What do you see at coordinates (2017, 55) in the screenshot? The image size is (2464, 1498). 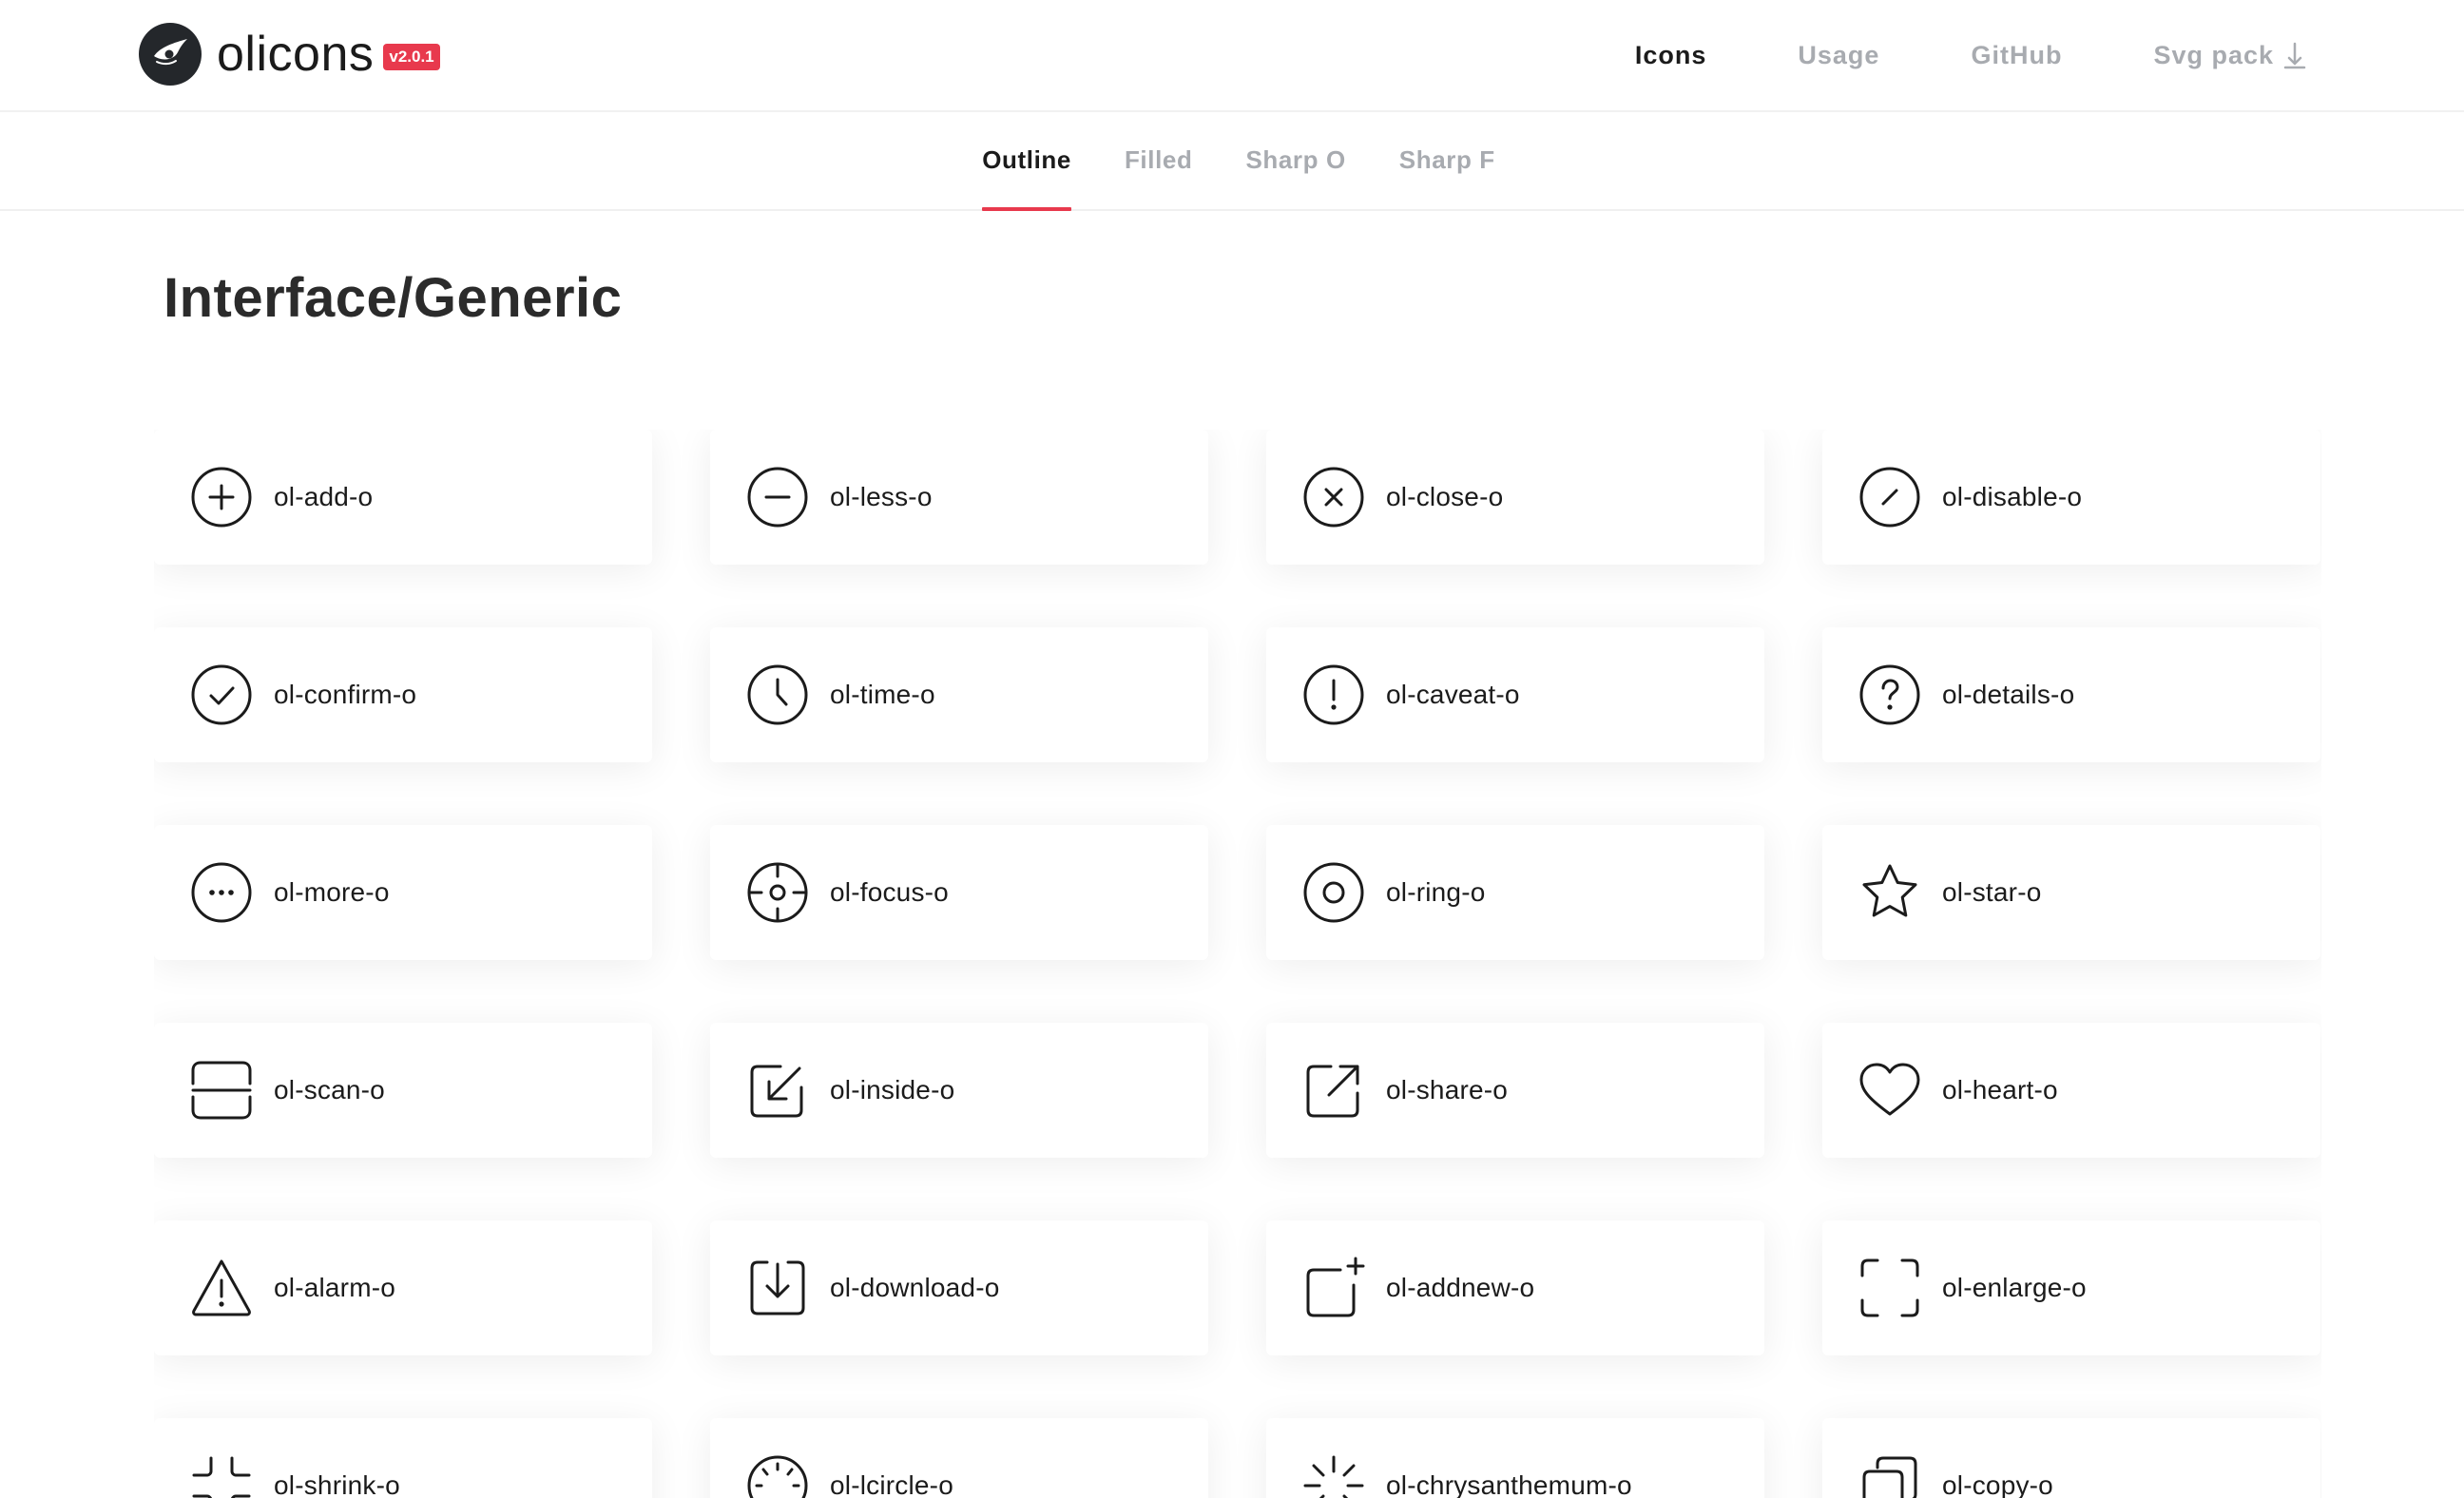 I see `nav-github-link: GitHub` at bounding box center [2017, 55].